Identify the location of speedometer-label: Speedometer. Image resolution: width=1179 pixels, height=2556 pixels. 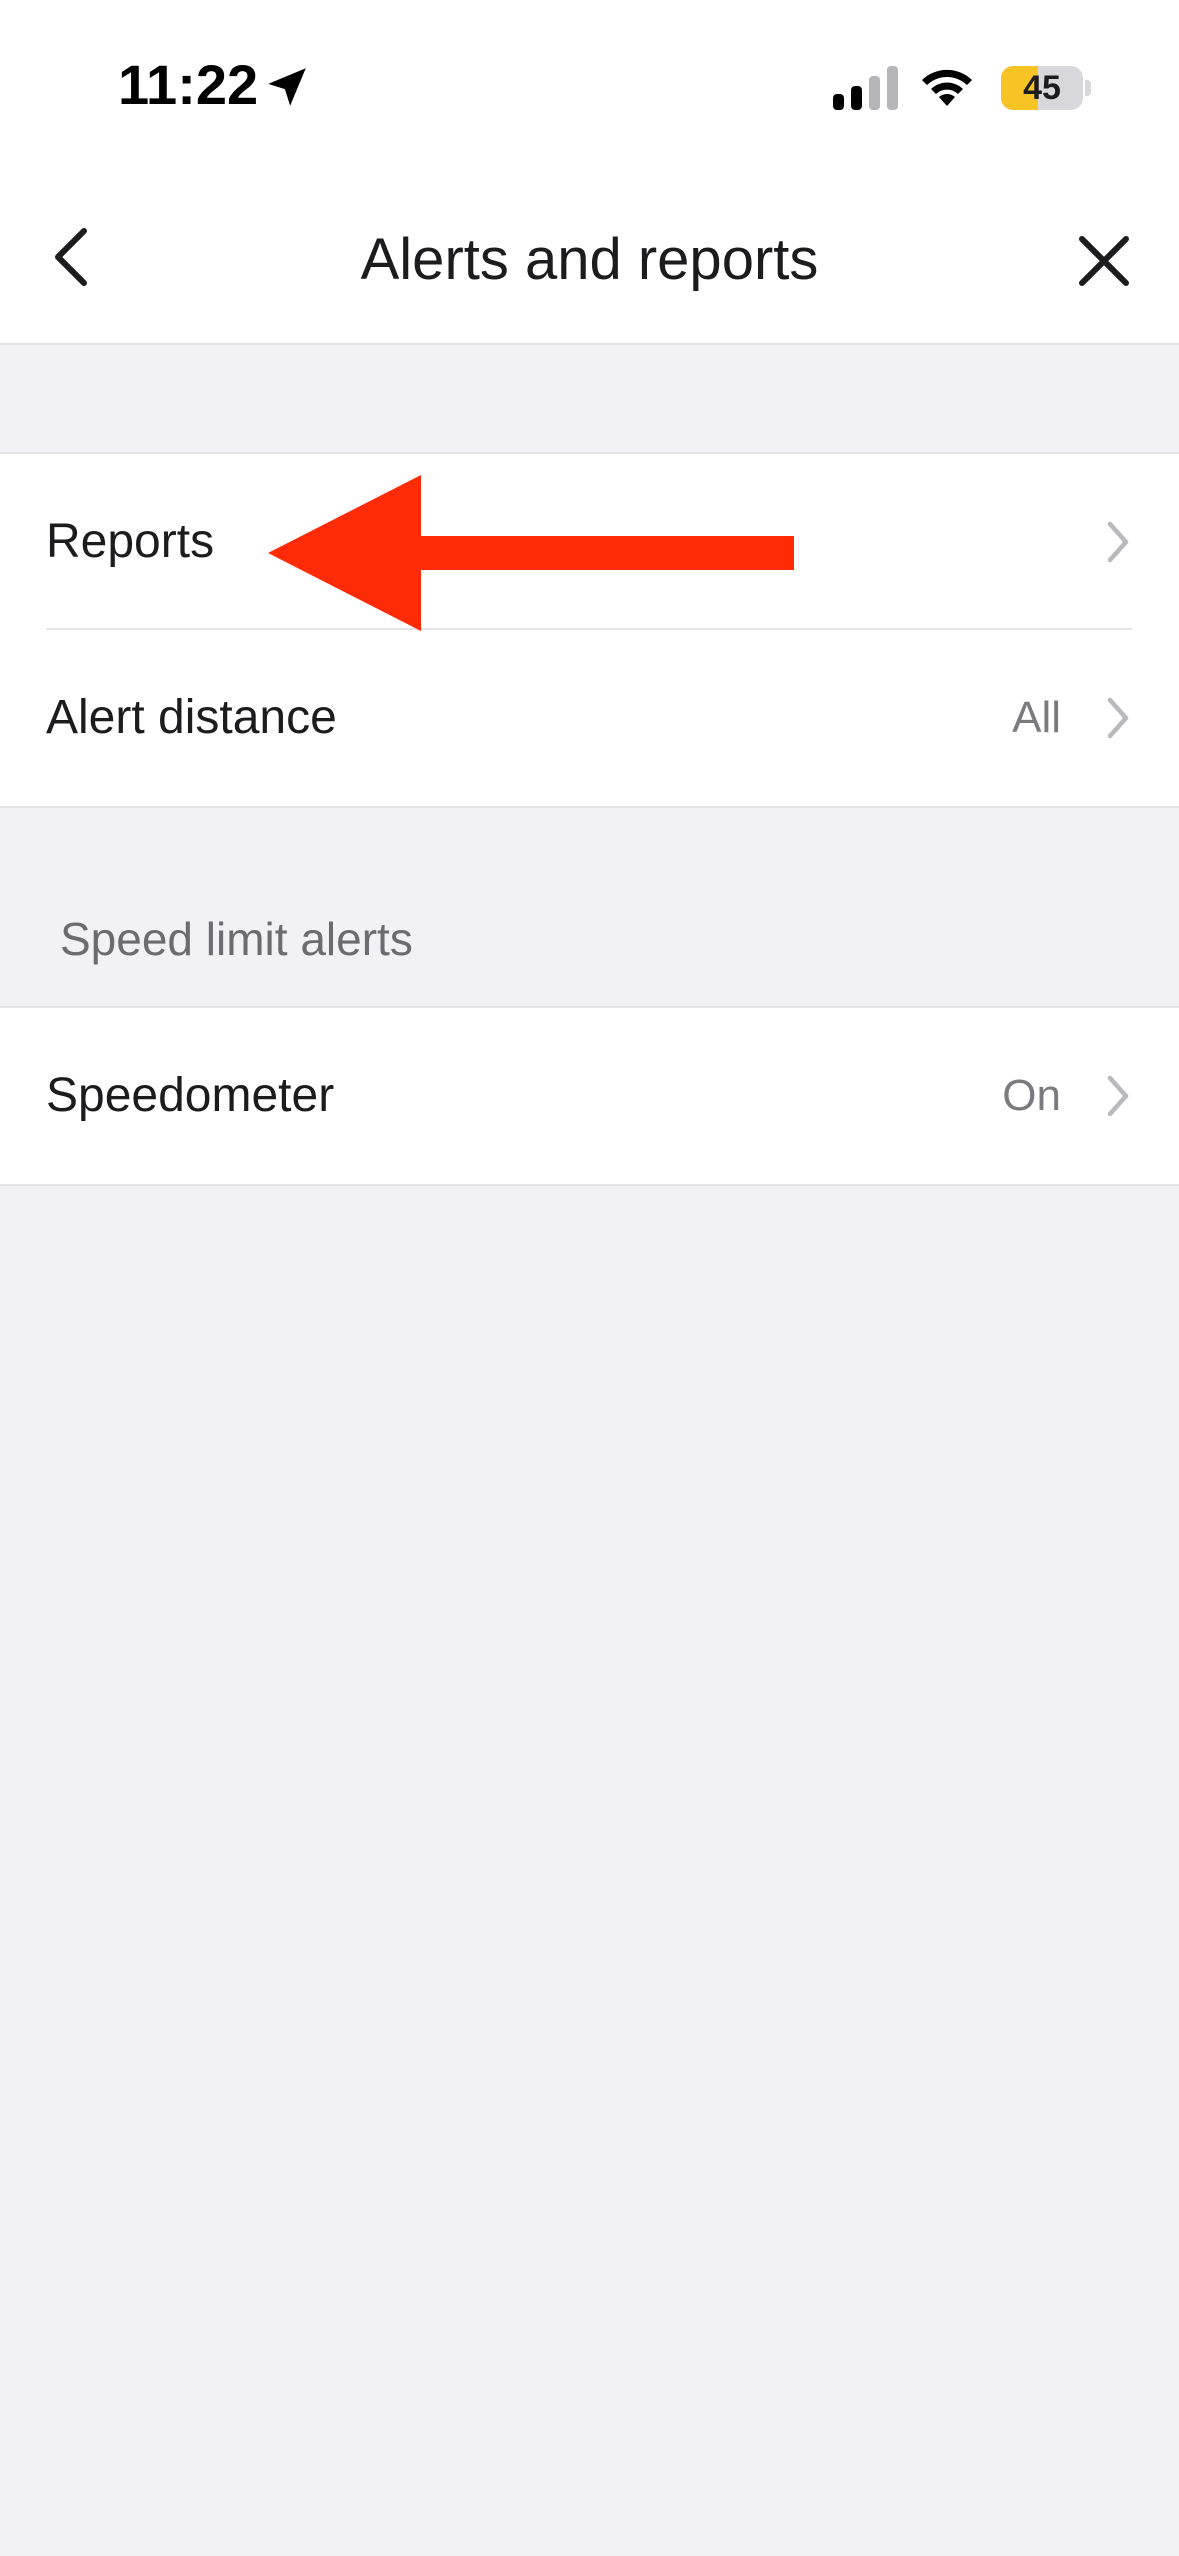
(190, 1095).